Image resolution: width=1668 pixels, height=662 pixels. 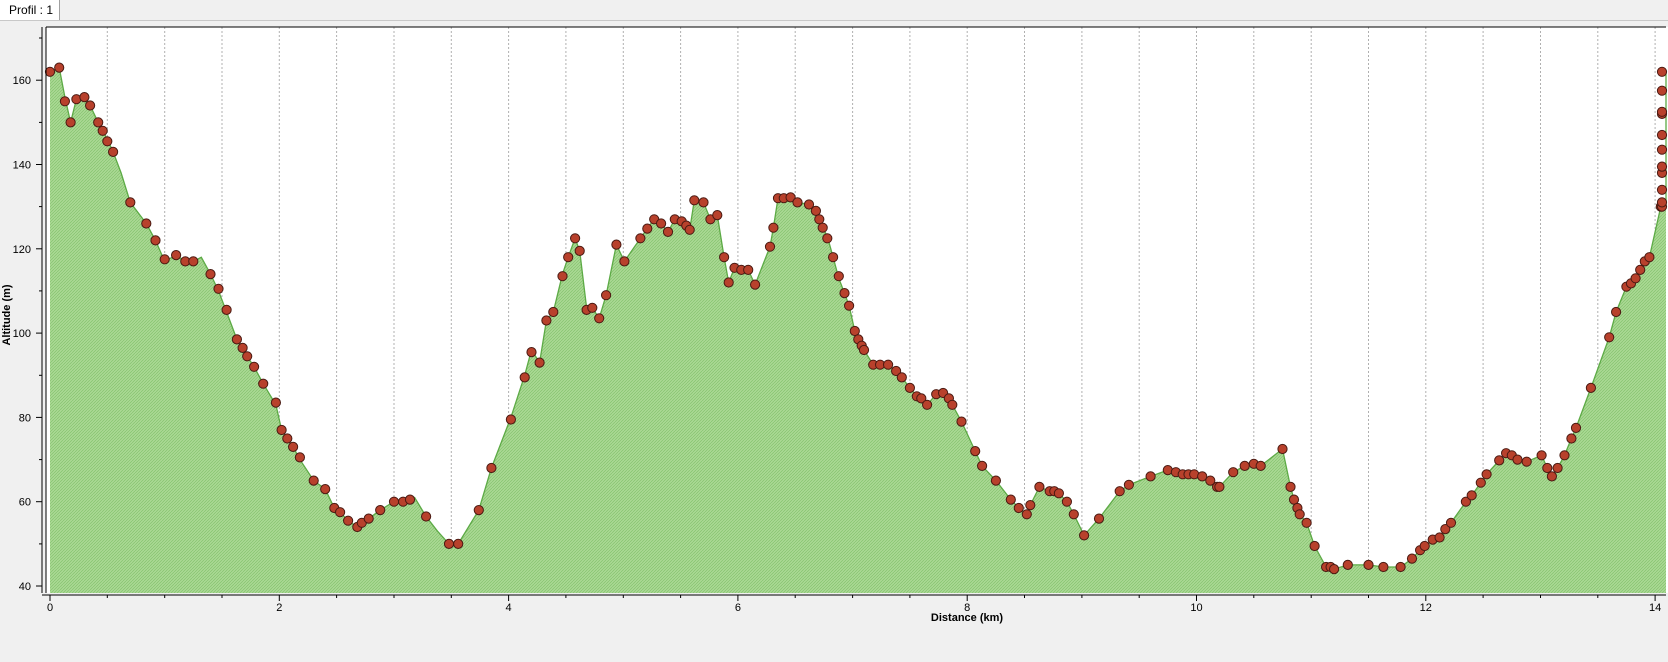 I want to click on x-tick-label: 12, so click(x=1426, y=608).